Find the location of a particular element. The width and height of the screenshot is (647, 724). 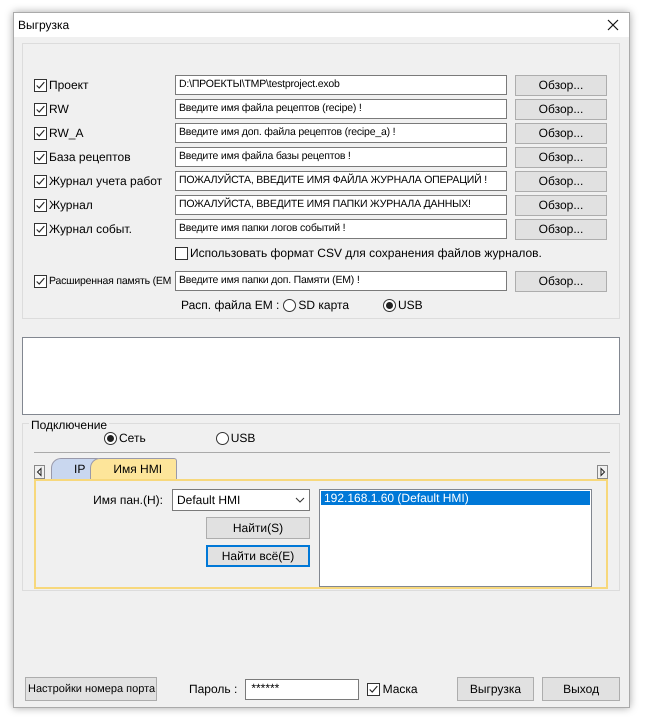

checkbox-label: База рецептов is located at coordinates (90, 157).